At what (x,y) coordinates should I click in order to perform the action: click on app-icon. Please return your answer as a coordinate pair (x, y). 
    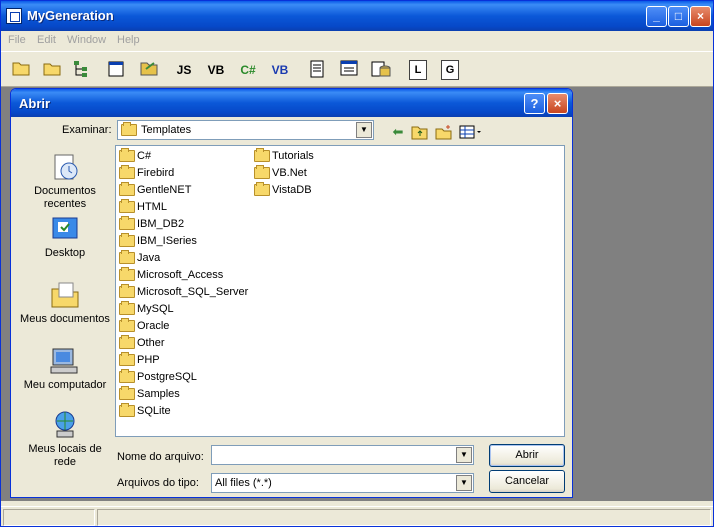
    Looking at the image, I should click on (14, 16).